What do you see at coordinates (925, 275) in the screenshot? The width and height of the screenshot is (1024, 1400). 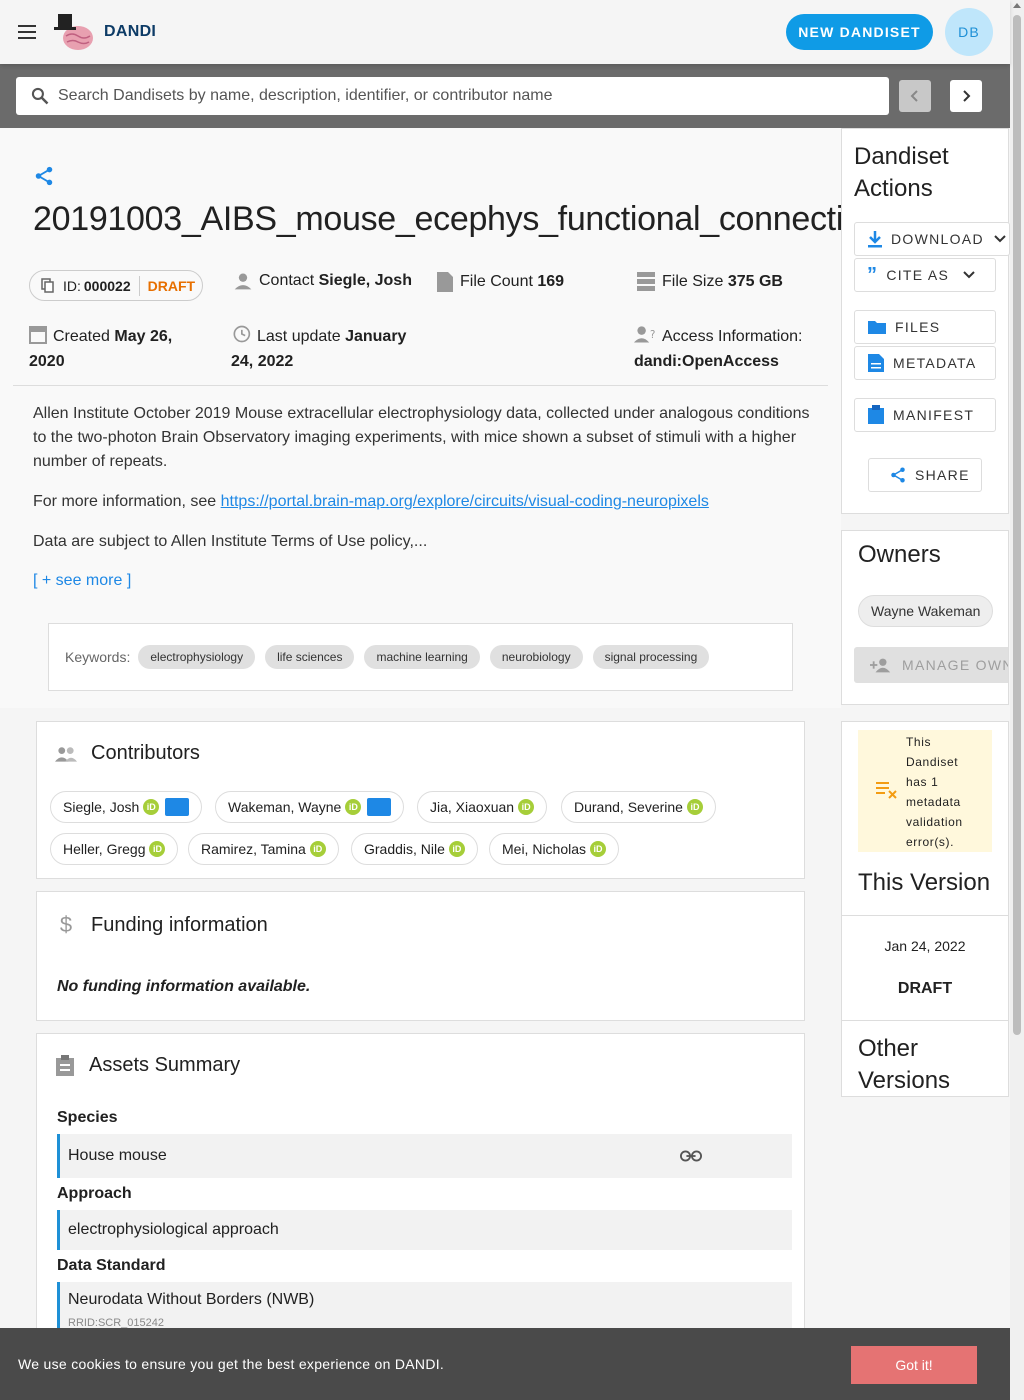 I see `cite-as-button: ” CITE AS` at bounding box center [925, 275].